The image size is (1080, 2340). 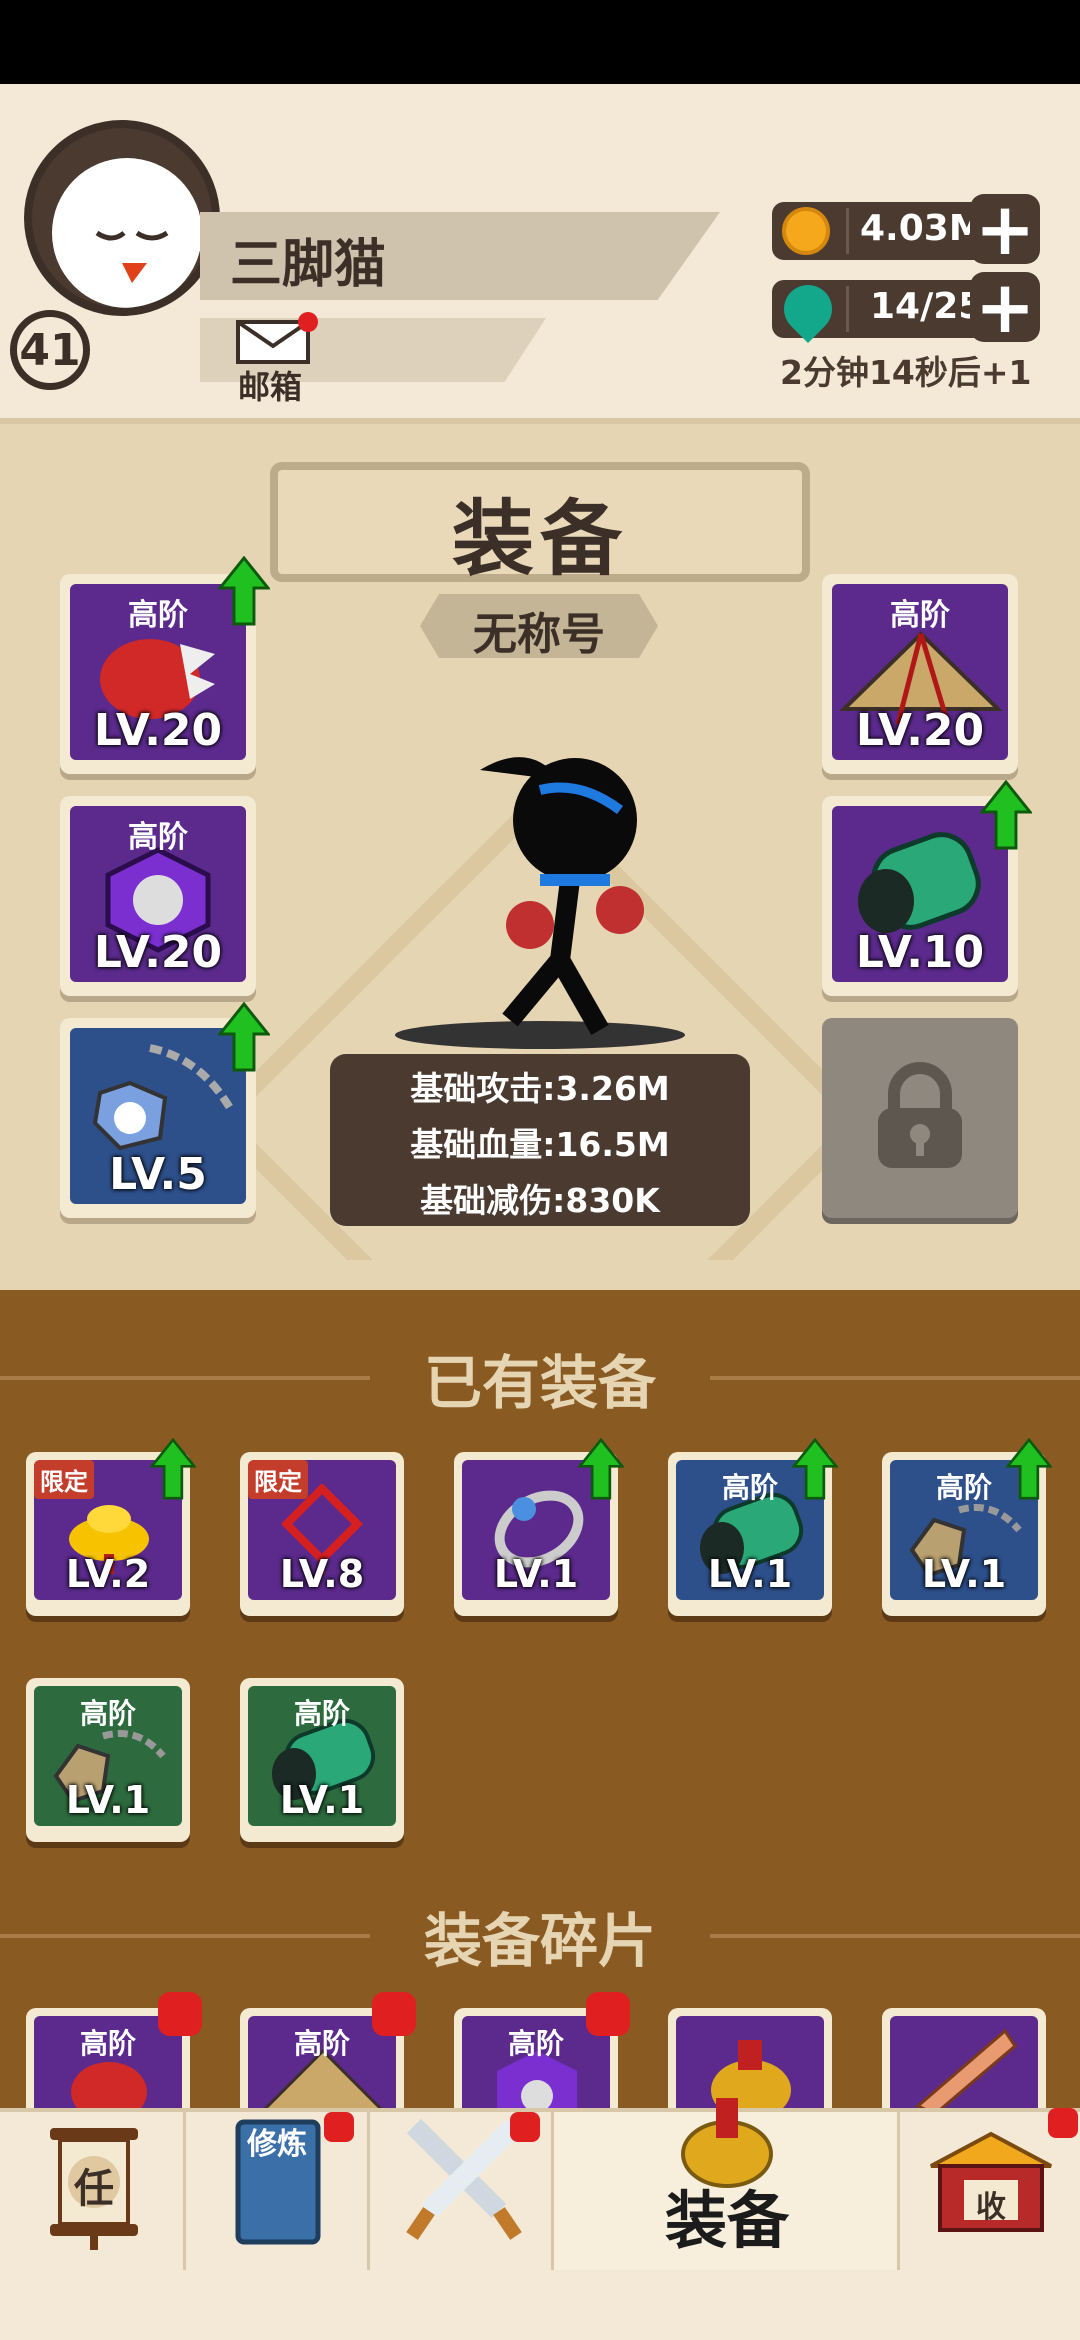 I want to click on gold-amount: 4.03M, so click(x=922, y=228).